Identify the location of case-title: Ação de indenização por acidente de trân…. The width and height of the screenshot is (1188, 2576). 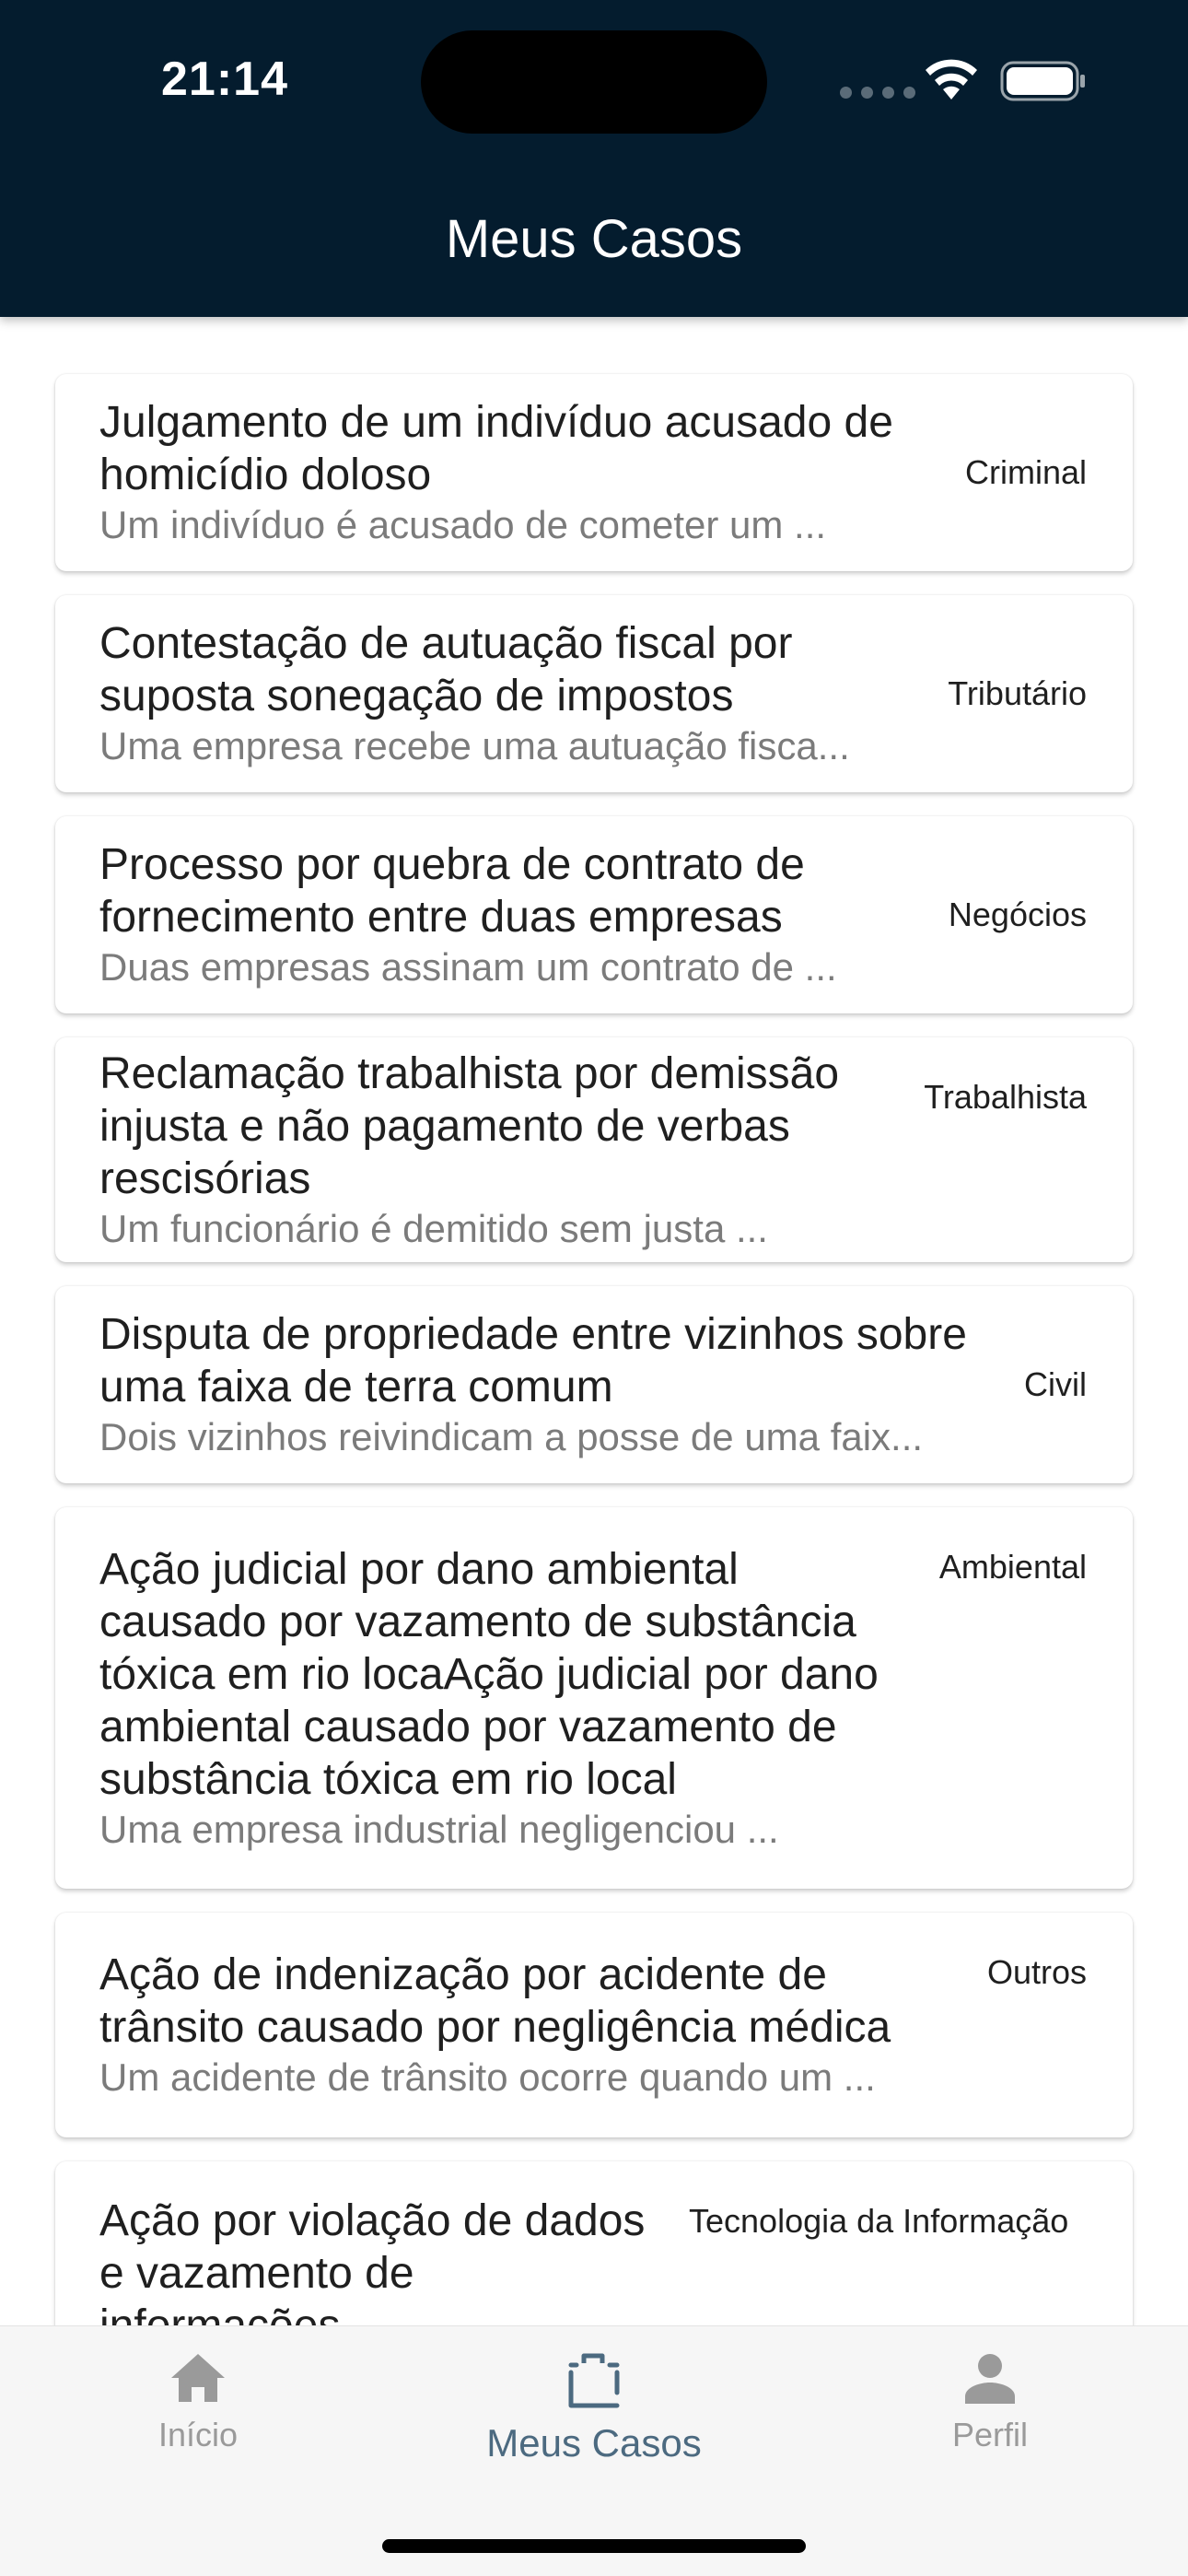
(495, 2001).